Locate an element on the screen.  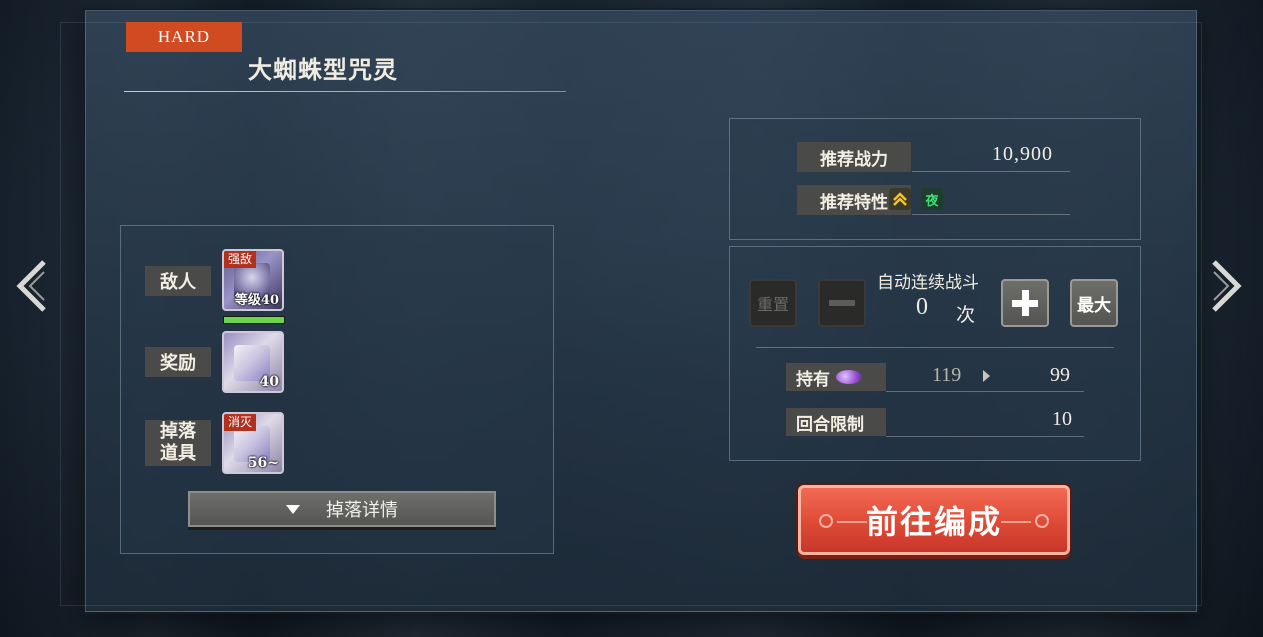
turn-limit-value: 10 is located at coordinates (1062, 419).